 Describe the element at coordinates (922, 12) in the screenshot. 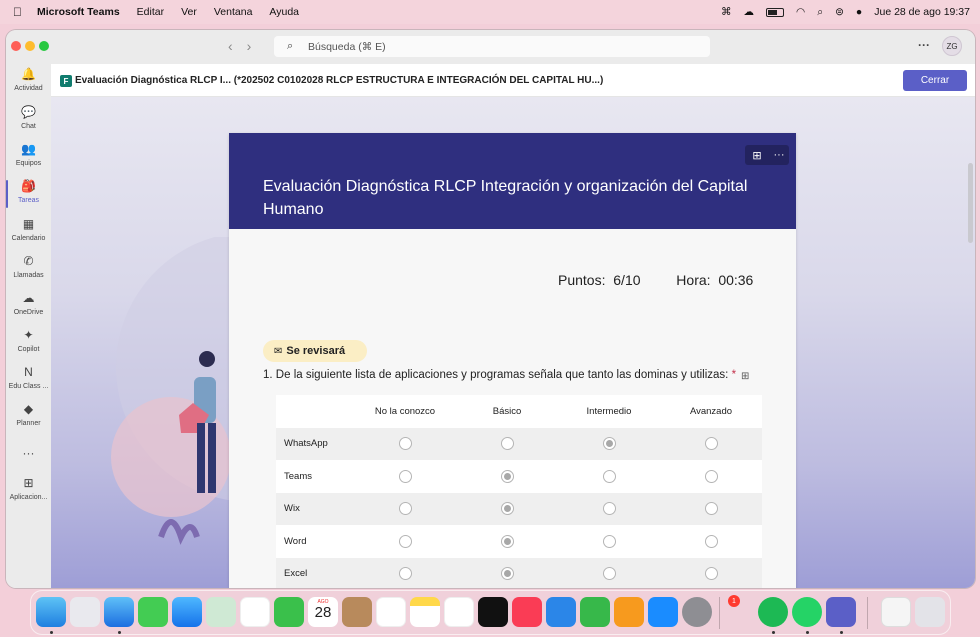

I see `menubar-clock: Jue 28 de ago 19:37` at that location.